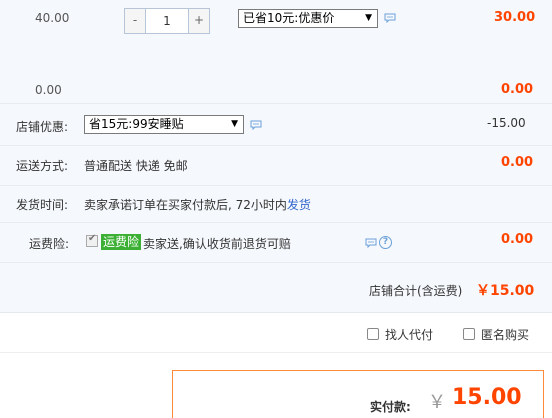 The image size is (552, 418). I want to click on insurance-badge-wrap: 运费险, so click(121, 241).